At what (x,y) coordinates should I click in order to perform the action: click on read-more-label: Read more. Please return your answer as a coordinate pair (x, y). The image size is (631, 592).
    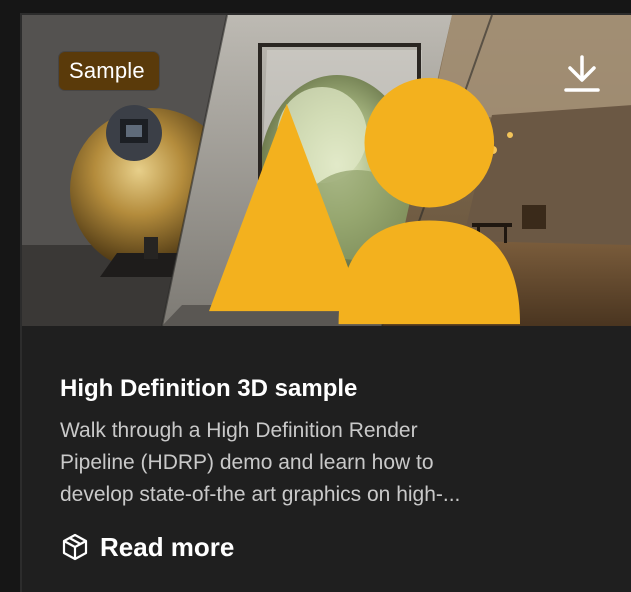
    Looking at the image, I should click on (167, 547).